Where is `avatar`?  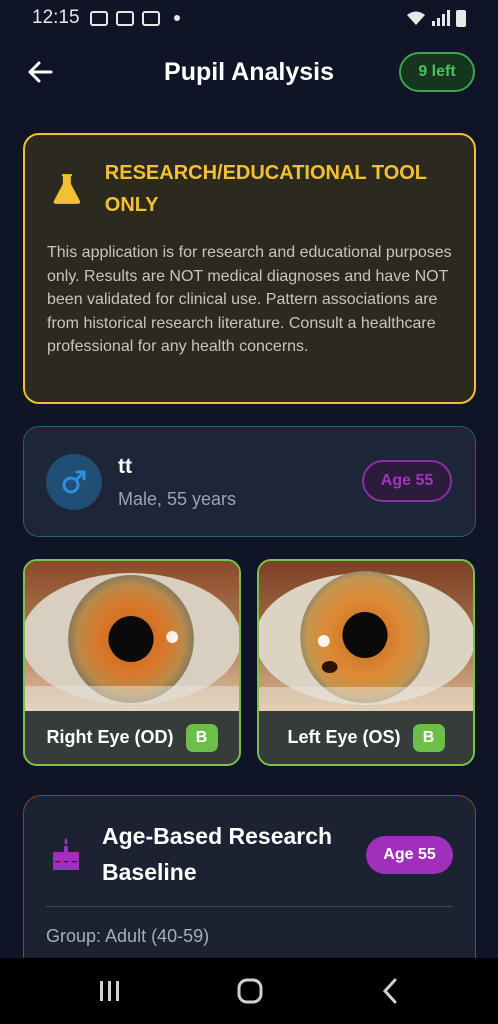
avatar is located at coordinates (74, 482).